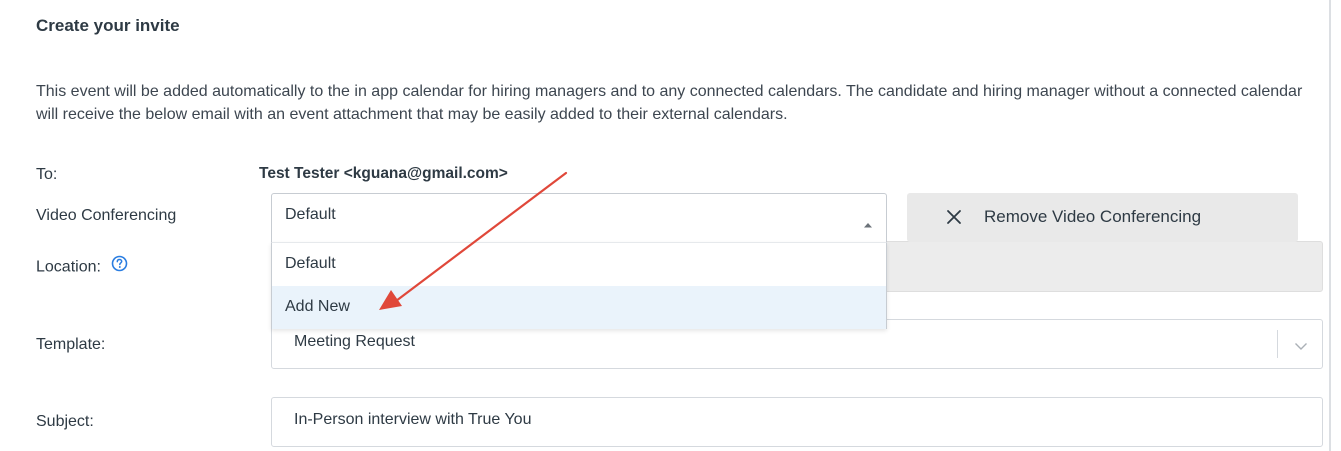 The width and height of the screenshot is (1341, 451). What do you see at coordinates (354, 341) in the screenshot?
I see `template-value: Meeting Request` at bounding box center [354, 341].